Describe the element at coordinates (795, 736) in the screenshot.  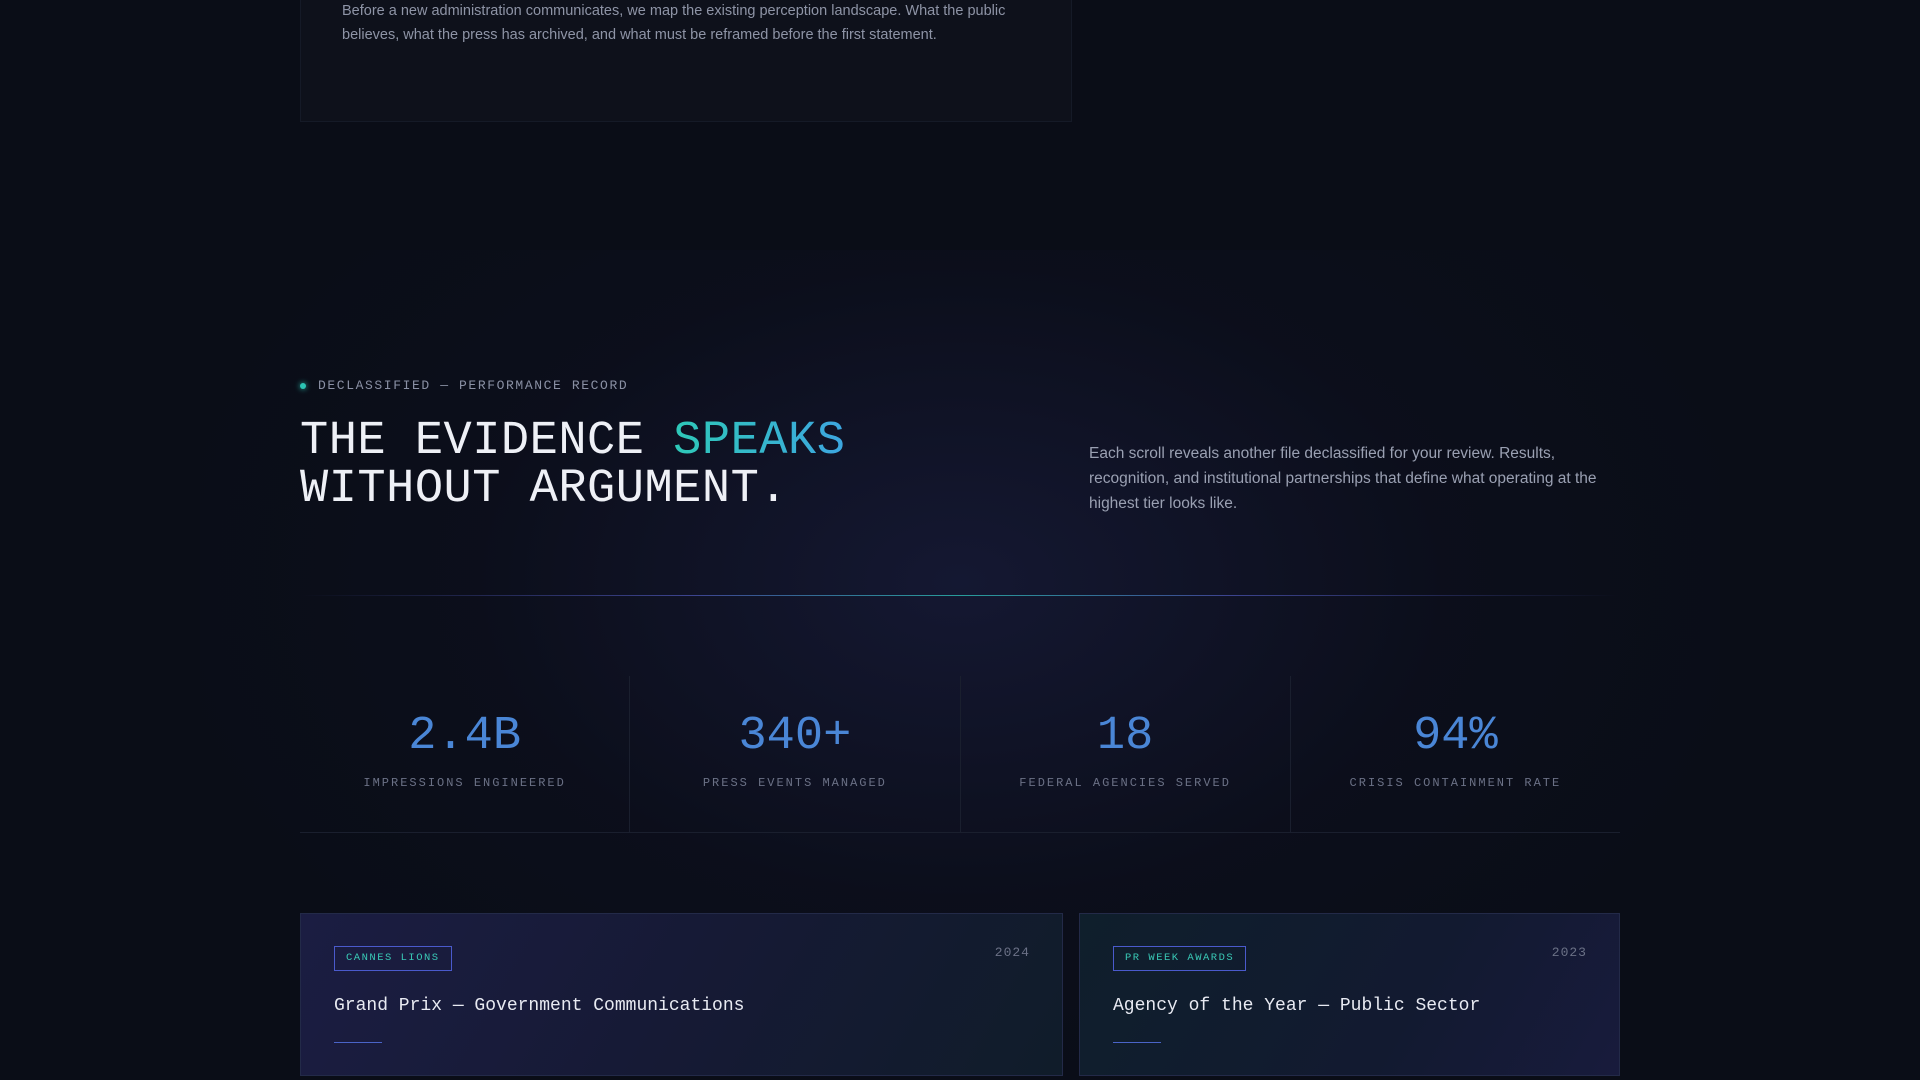
I see `stat-value: 340+` at that location.